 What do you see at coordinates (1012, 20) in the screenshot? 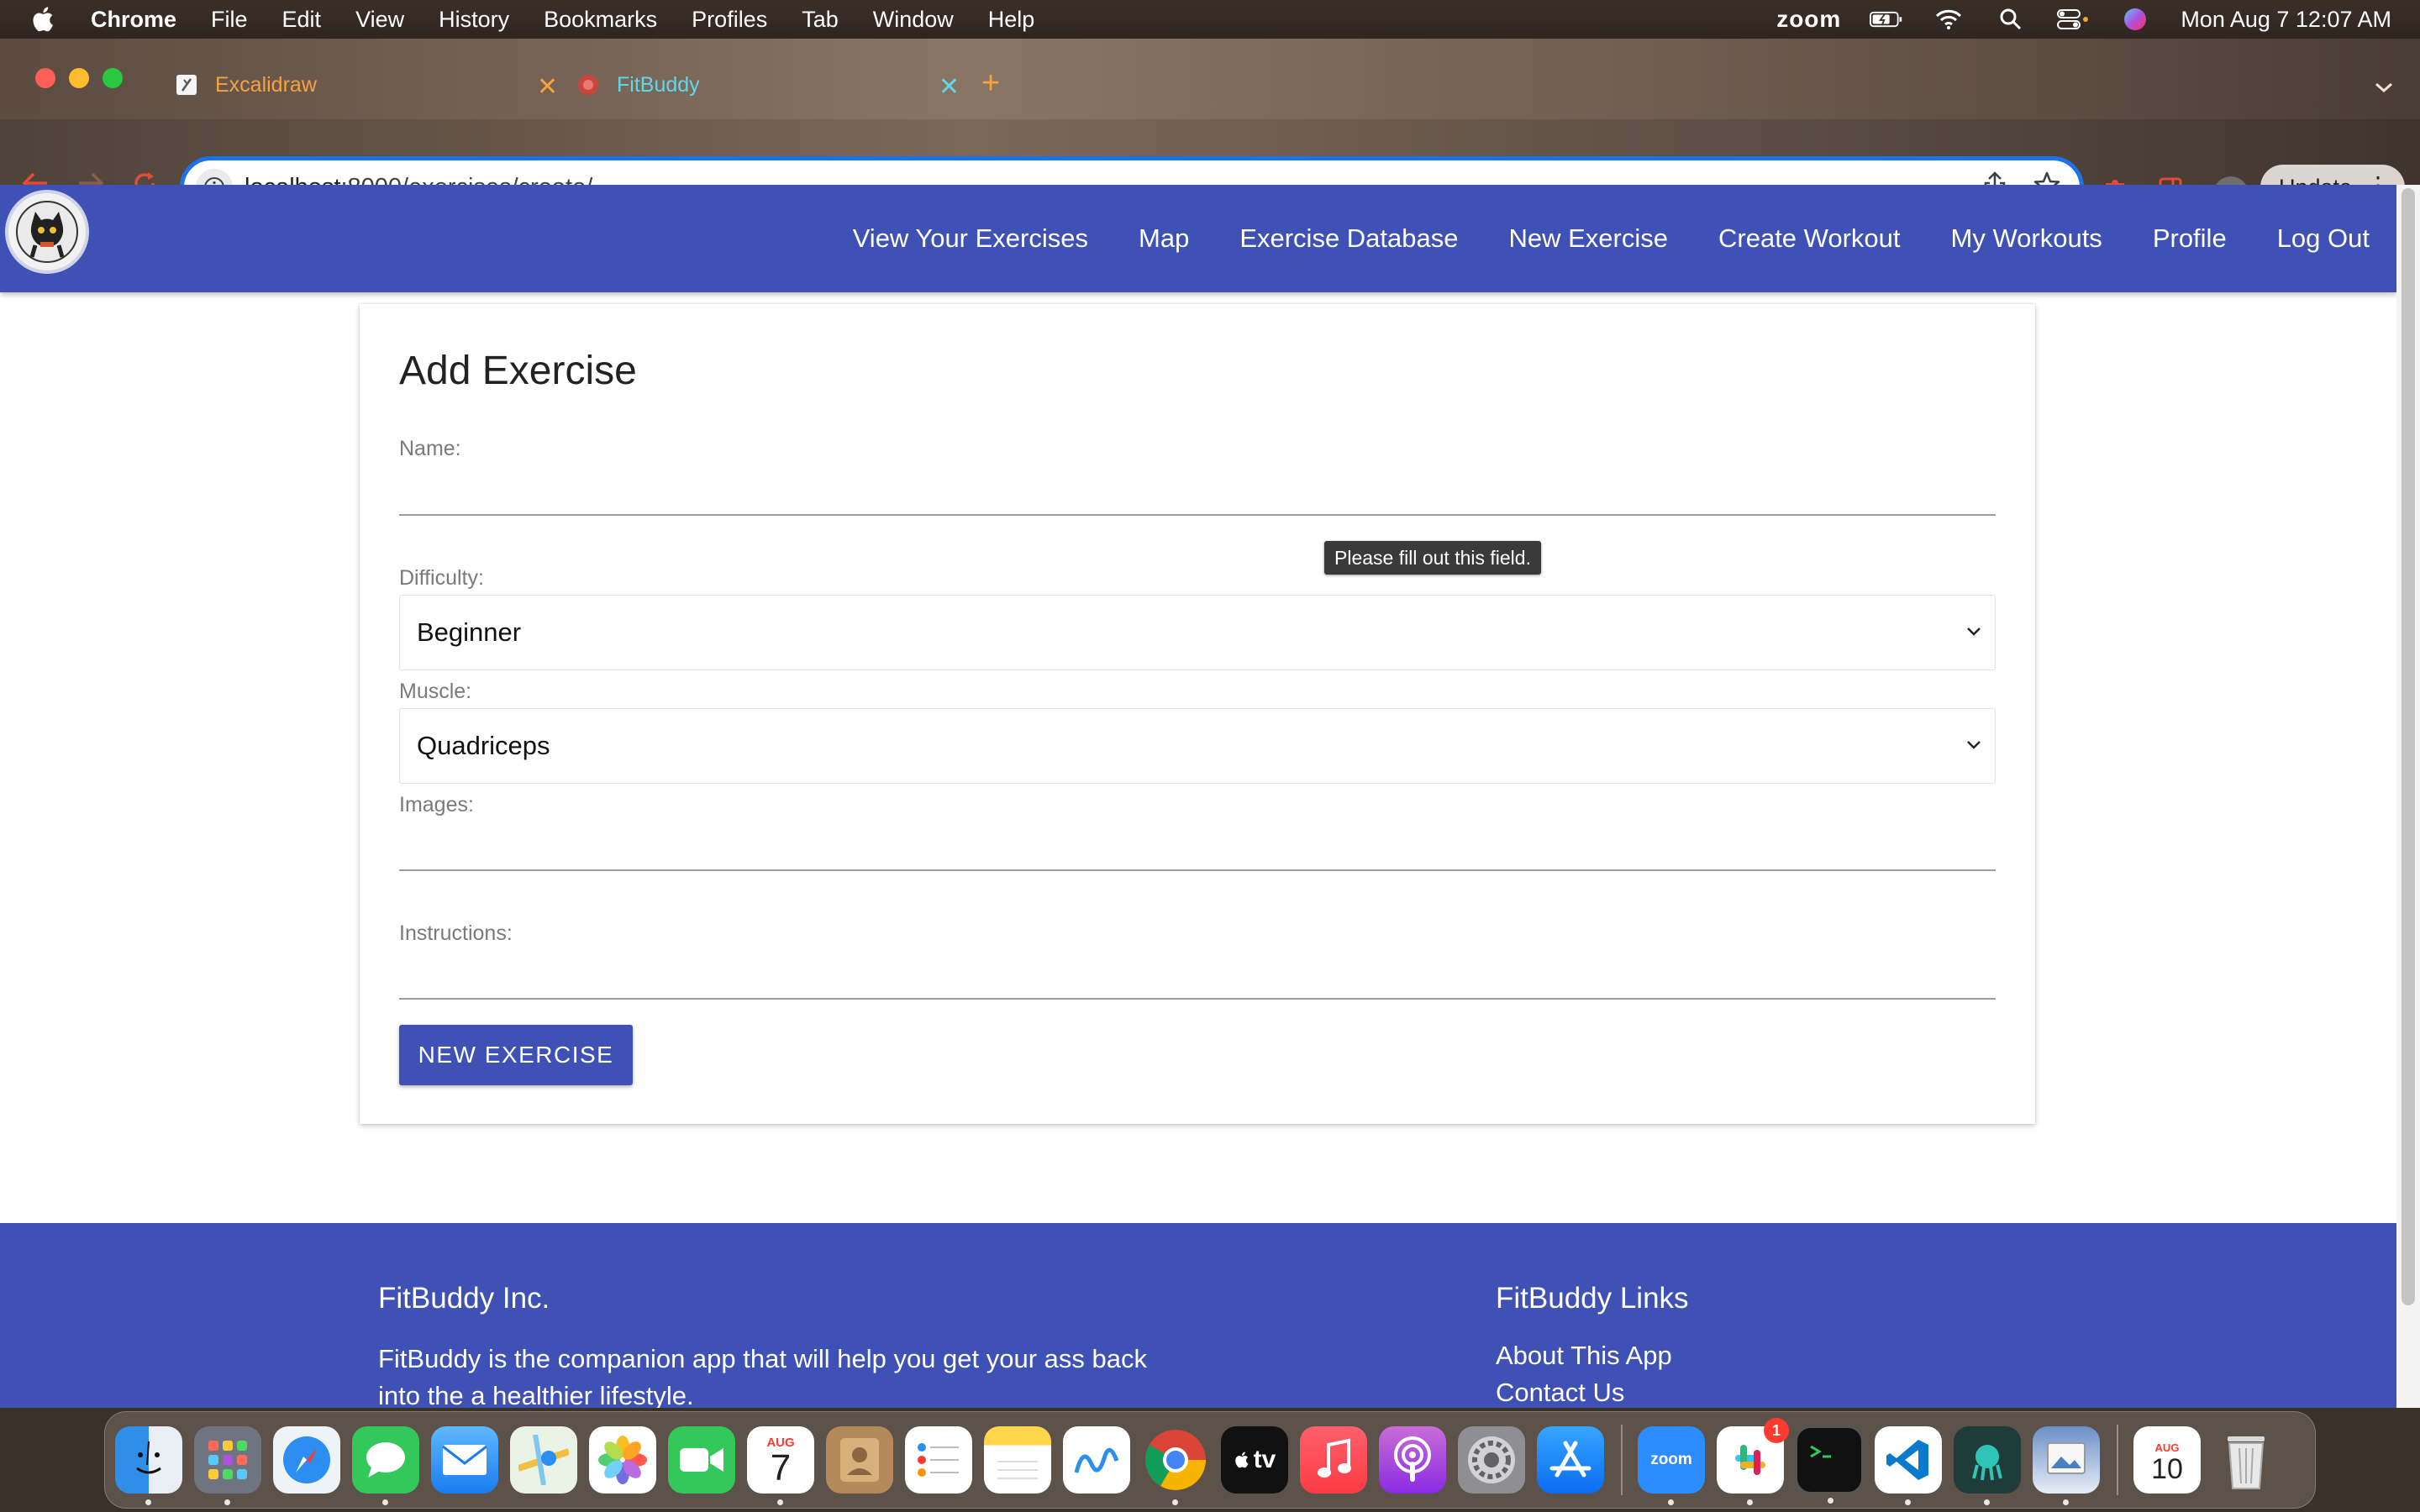
I see `menu-help: Help` at bounding box center [1012, 20].